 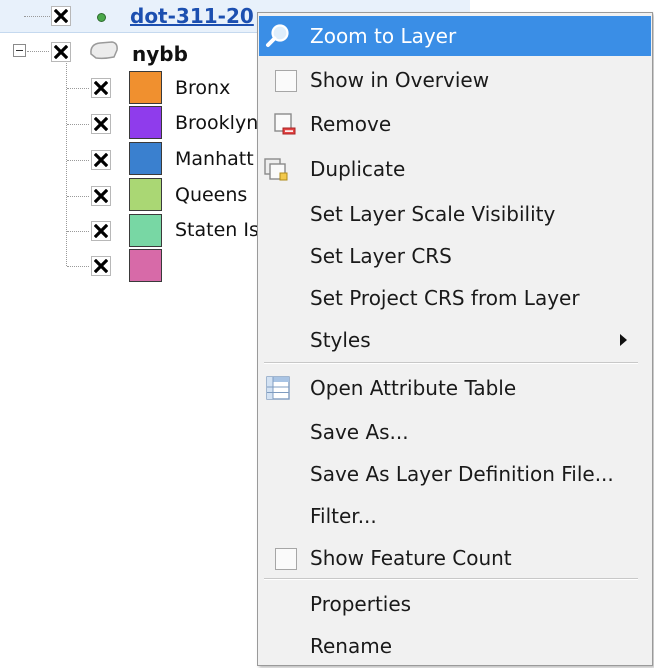 What do you see at coordinates (104, 52) in the screenshot?
I see `polygon-layer-icon` at bounding box center [104, 52].